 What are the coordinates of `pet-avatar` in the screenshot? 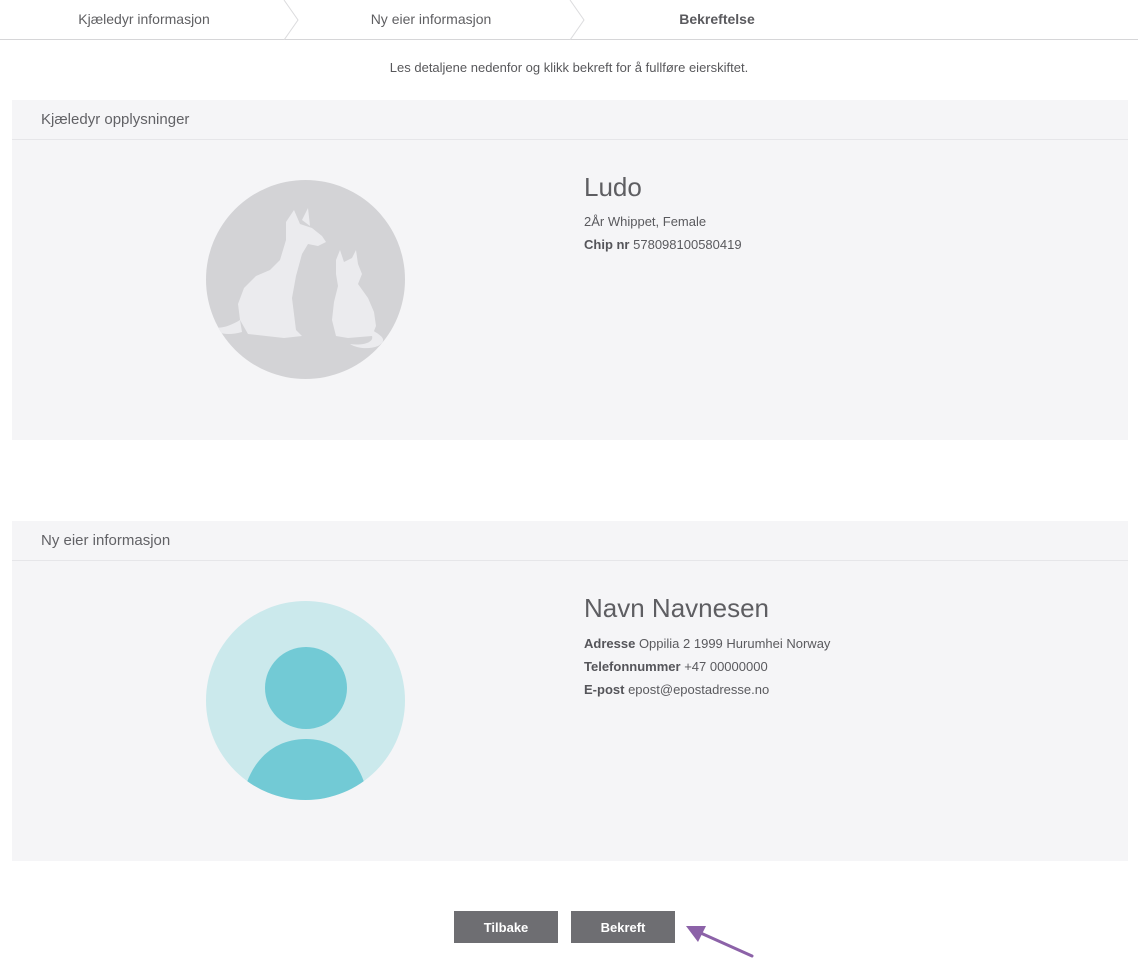 It's located at (305, 279).